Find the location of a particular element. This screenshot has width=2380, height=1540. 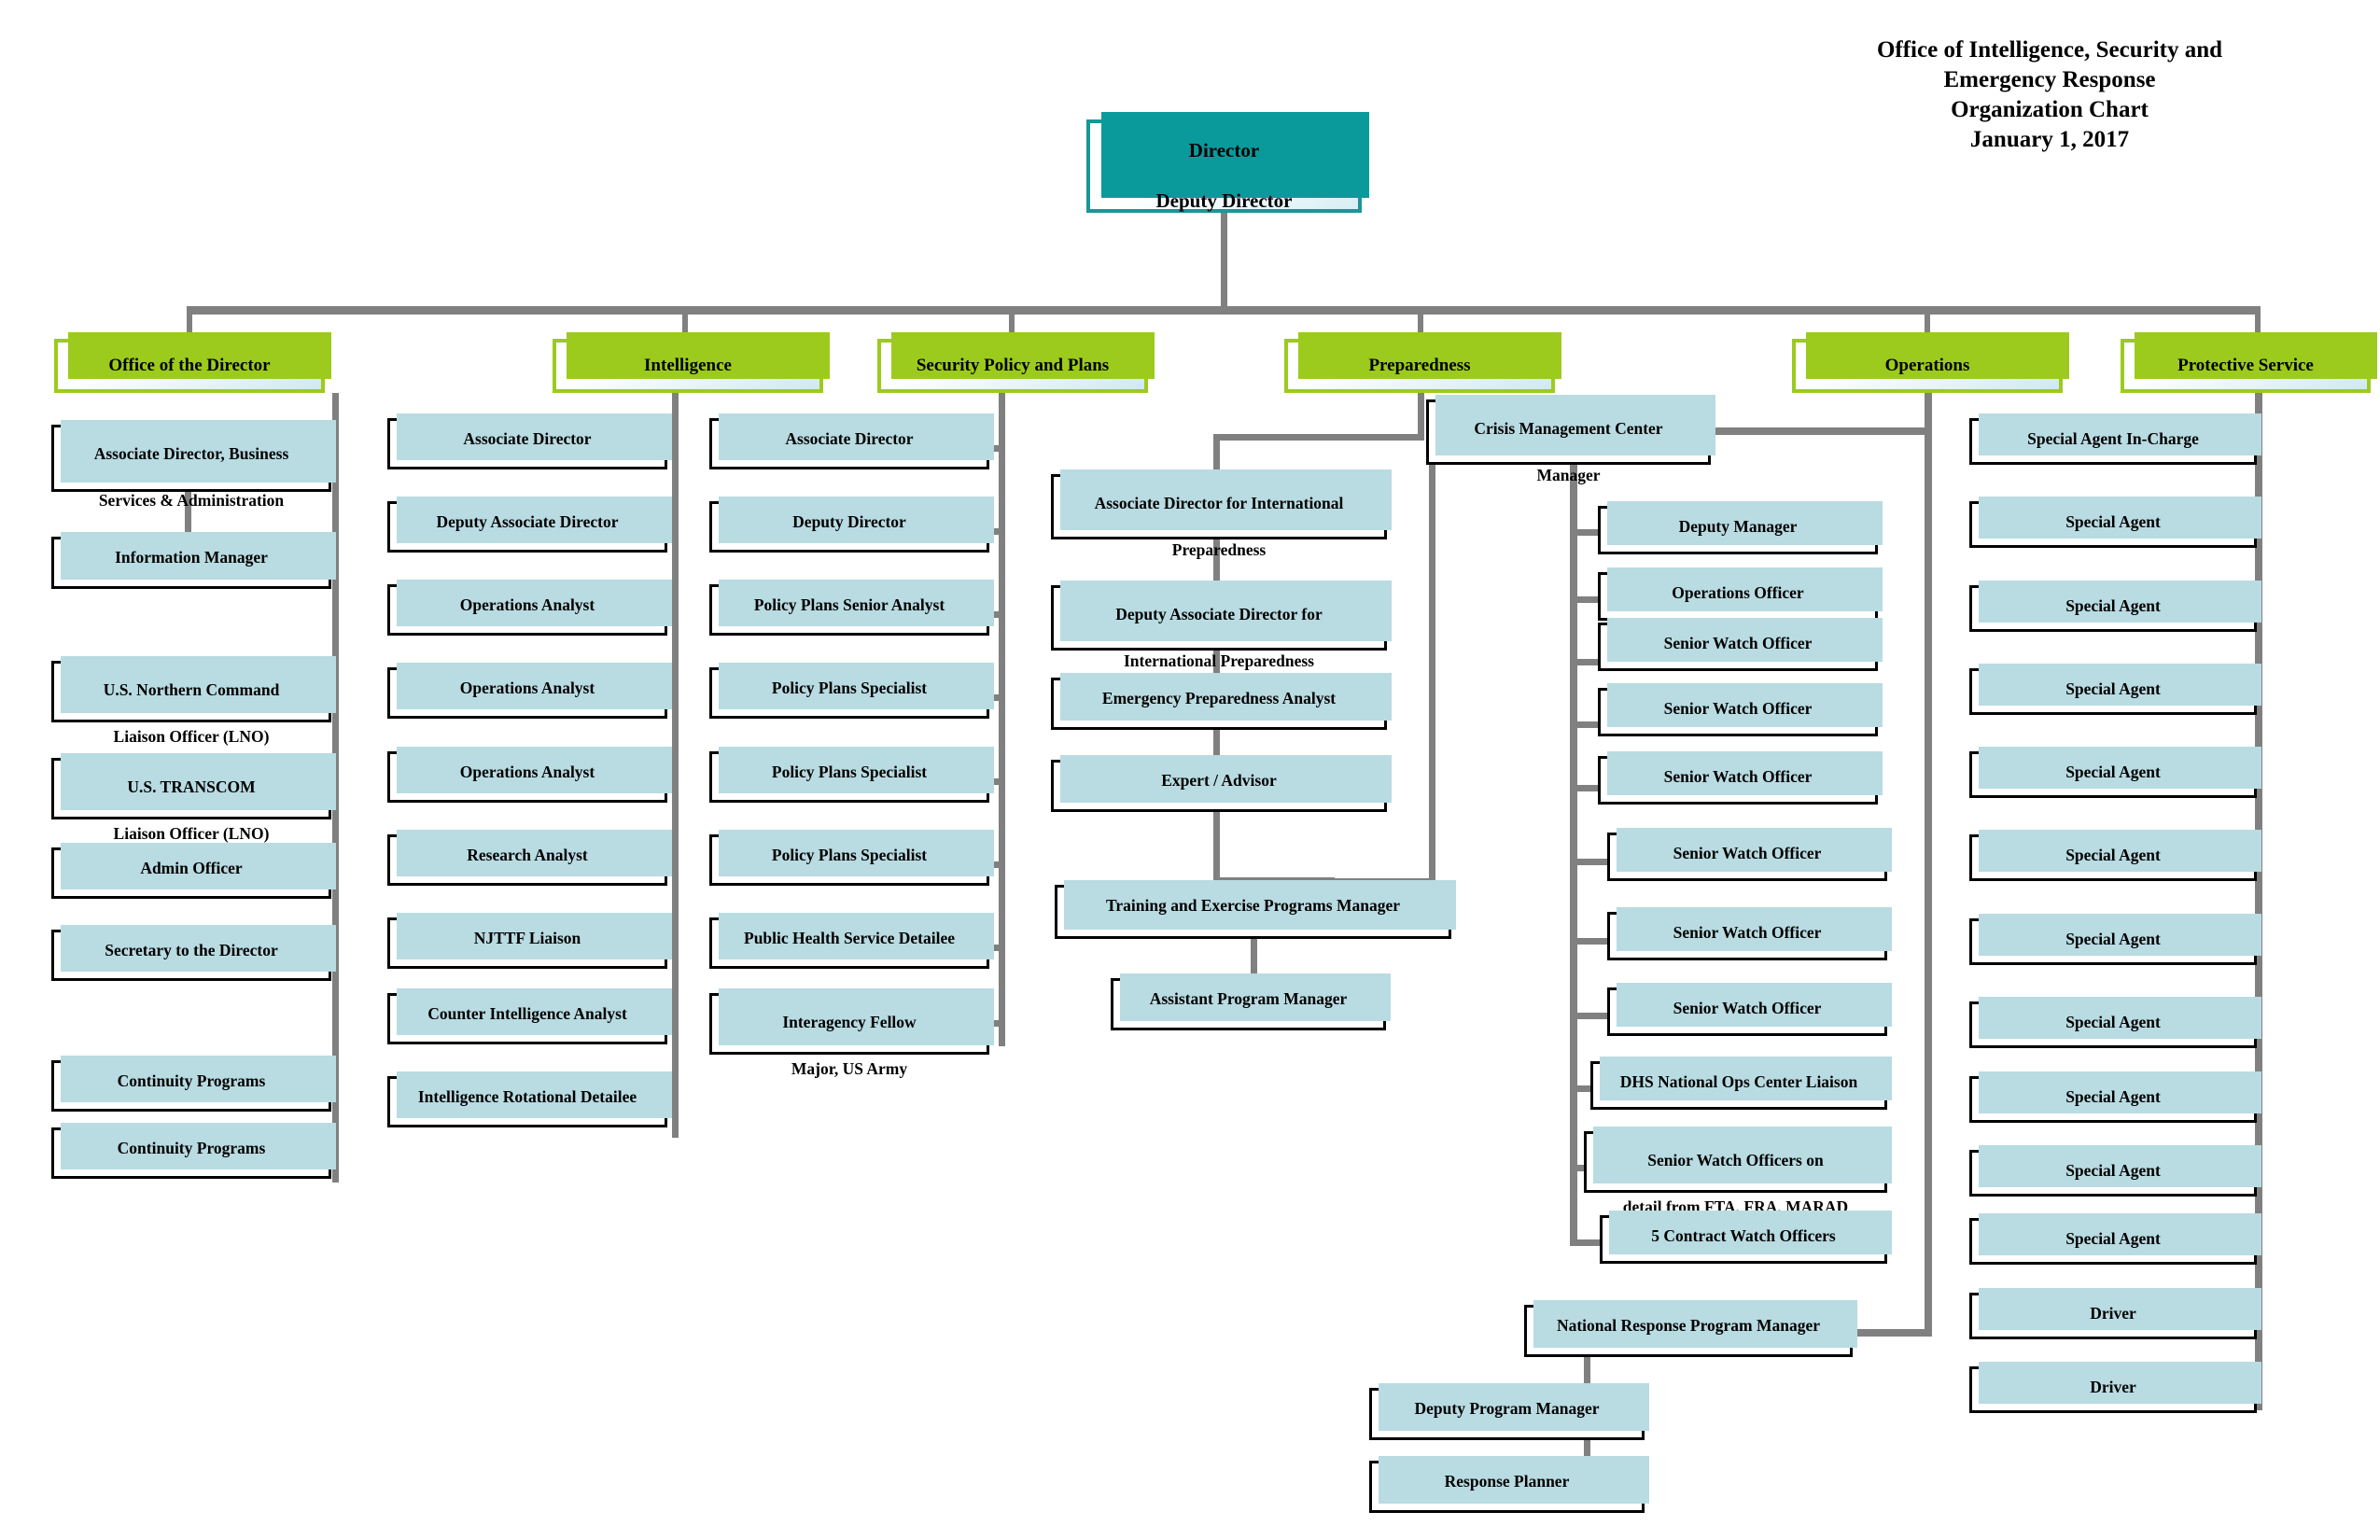

node-ps-11: Driver is located at coordinates (2115, 1313).